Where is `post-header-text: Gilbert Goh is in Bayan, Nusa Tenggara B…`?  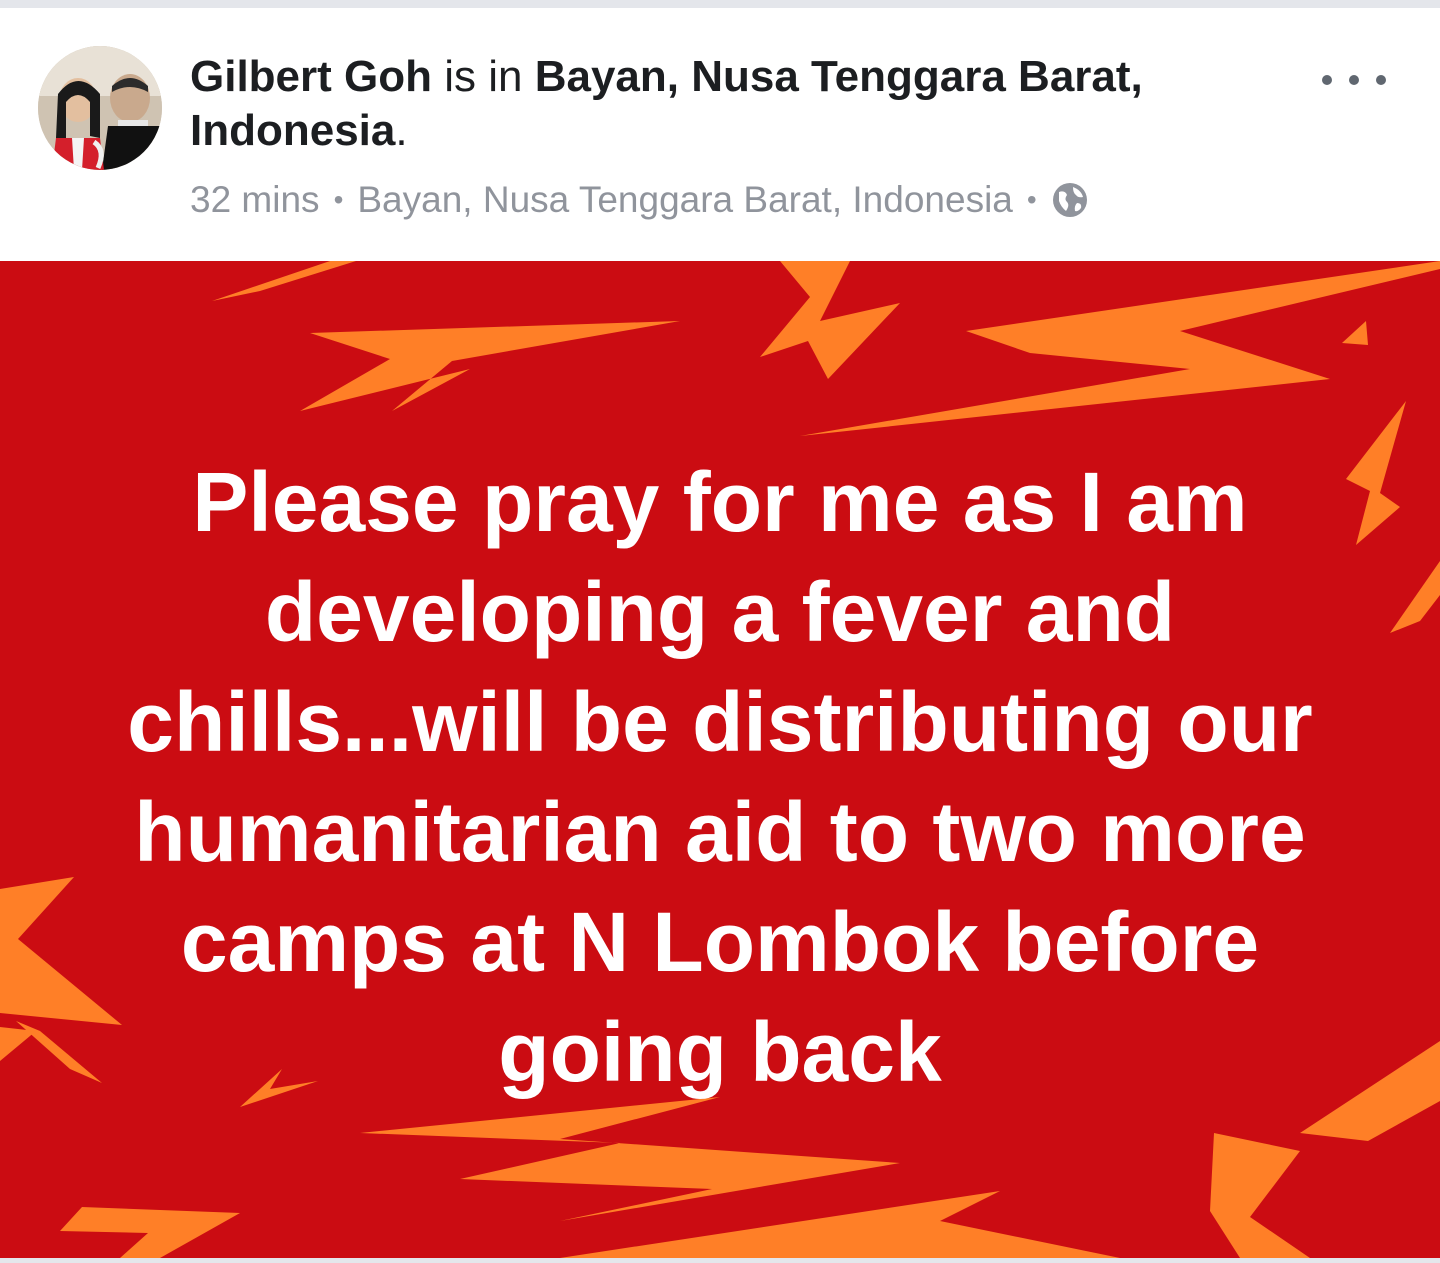 post-header-text: Gilbert Goh is in Bayan, Nusa Tenggara B… is located at coordinates (730, 104).